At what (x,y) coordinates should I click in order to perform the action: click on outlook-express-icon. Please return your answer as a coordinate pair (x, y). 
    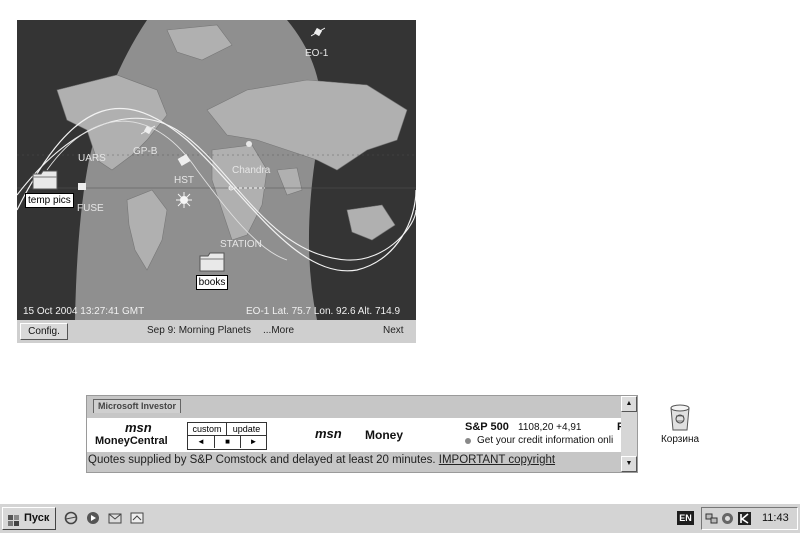
    Looking at the image, I should click on (115, 518).